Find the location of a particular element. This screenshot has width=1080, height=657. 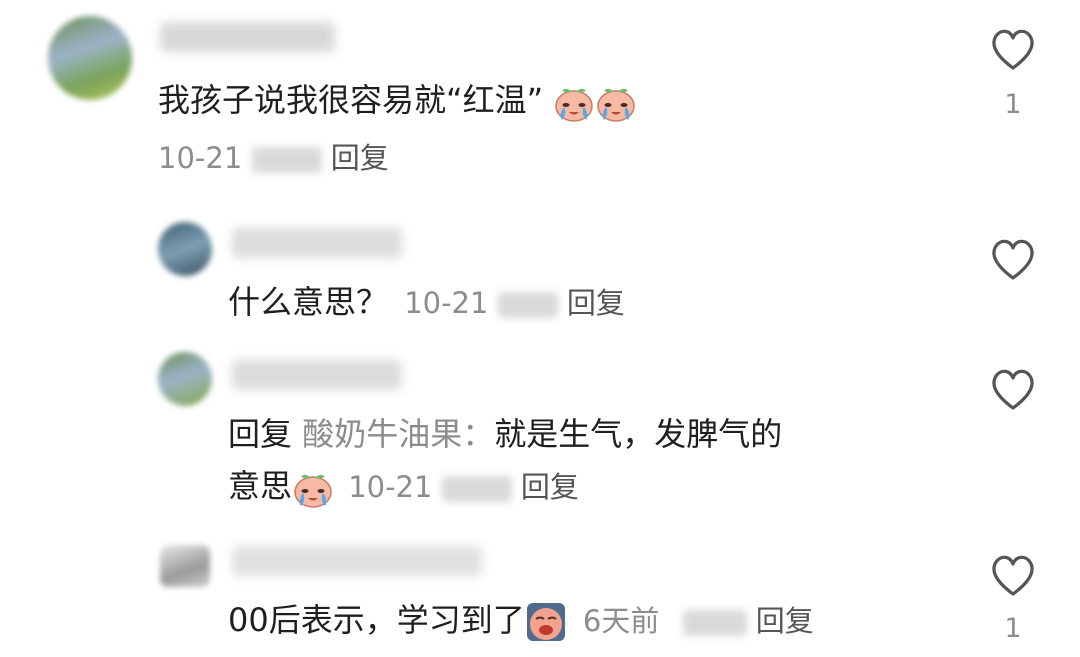

comment-text-line2: 意思 10-21 回复 is located at coordinates (403, 487).